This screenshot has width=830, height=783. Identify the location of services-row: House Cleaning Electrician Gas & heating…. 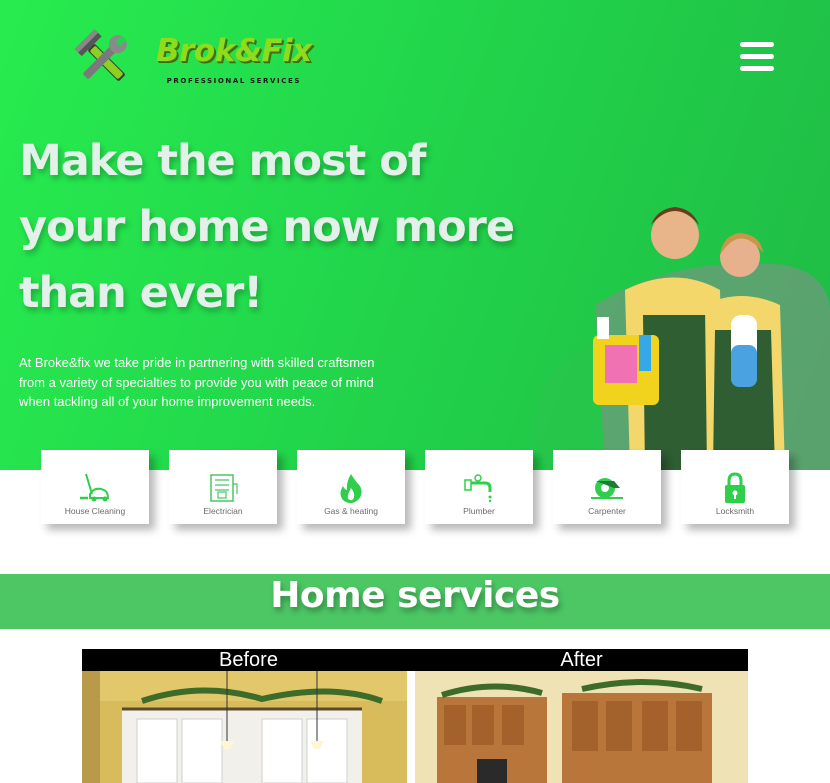
(421, 490).